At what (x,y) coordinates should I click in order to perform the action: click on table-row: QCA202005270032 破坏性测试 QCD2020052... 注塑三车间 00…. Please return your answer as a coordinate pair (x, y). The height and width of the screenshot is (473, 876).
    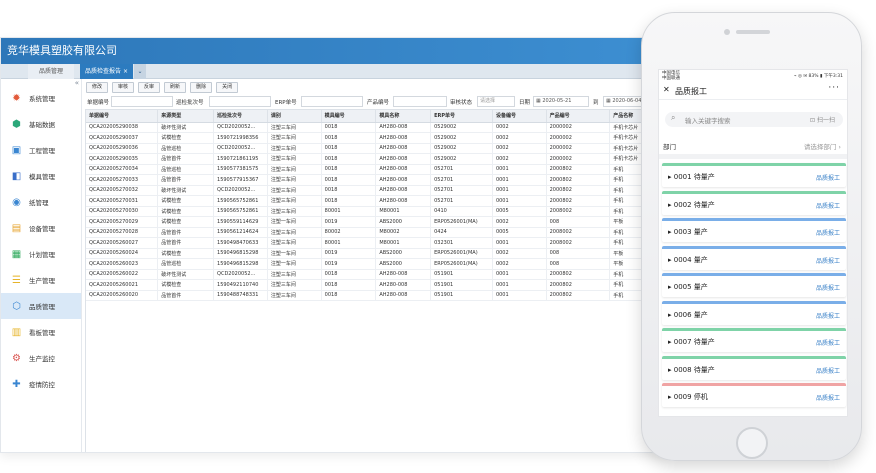
    Looking at the image, I should click on (376, 190).